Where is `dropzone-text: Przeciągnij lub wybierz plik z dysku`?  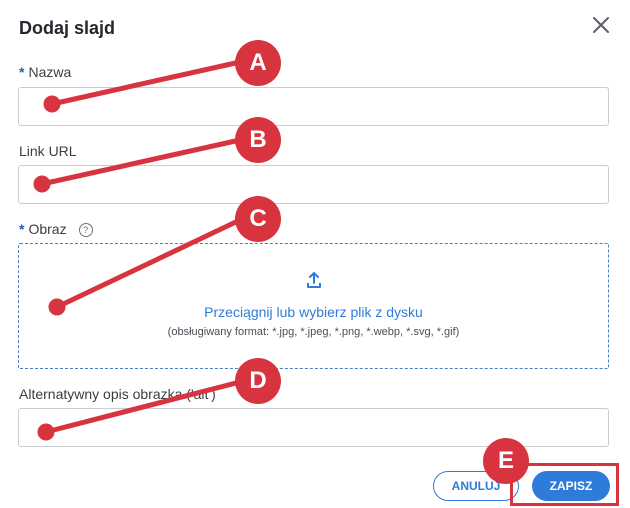 dropzone-text: Przeciągnij lub wybierz plik z dysku is located at coordinates (313, 312).